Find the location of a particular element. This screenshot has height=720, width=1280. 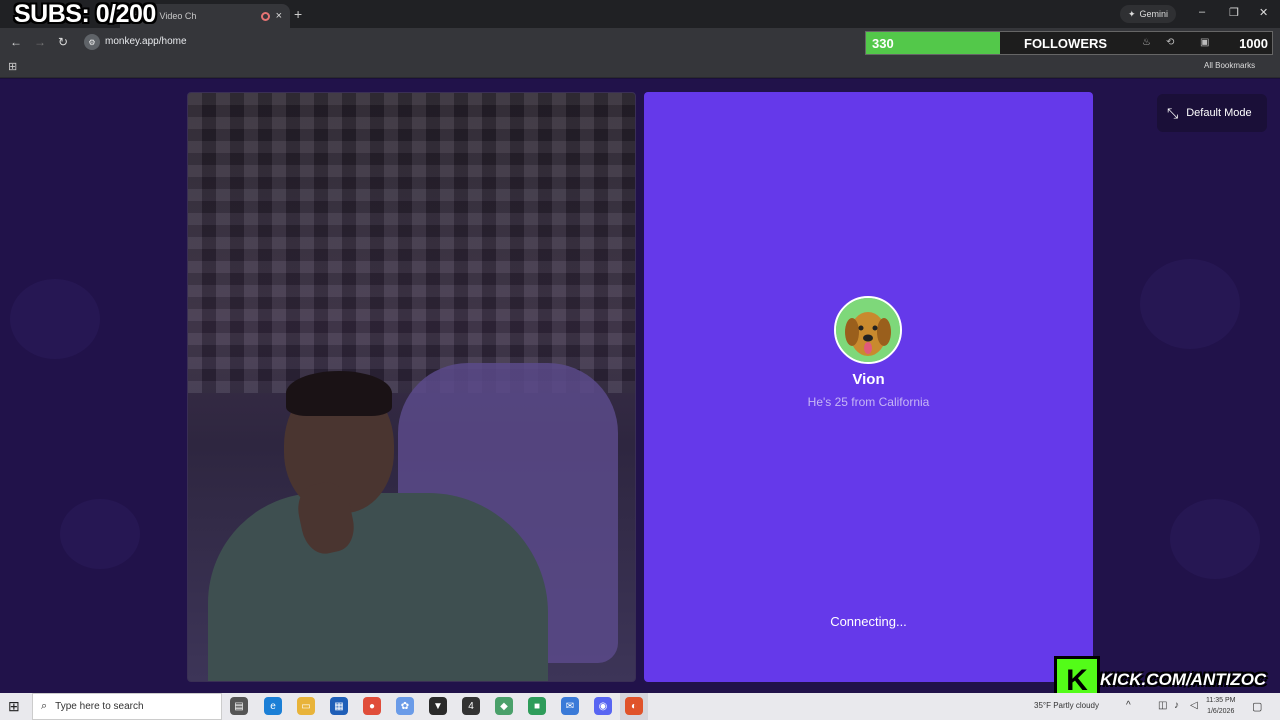

microphone-icon: ♪ is located at coordinates (1176, 705).